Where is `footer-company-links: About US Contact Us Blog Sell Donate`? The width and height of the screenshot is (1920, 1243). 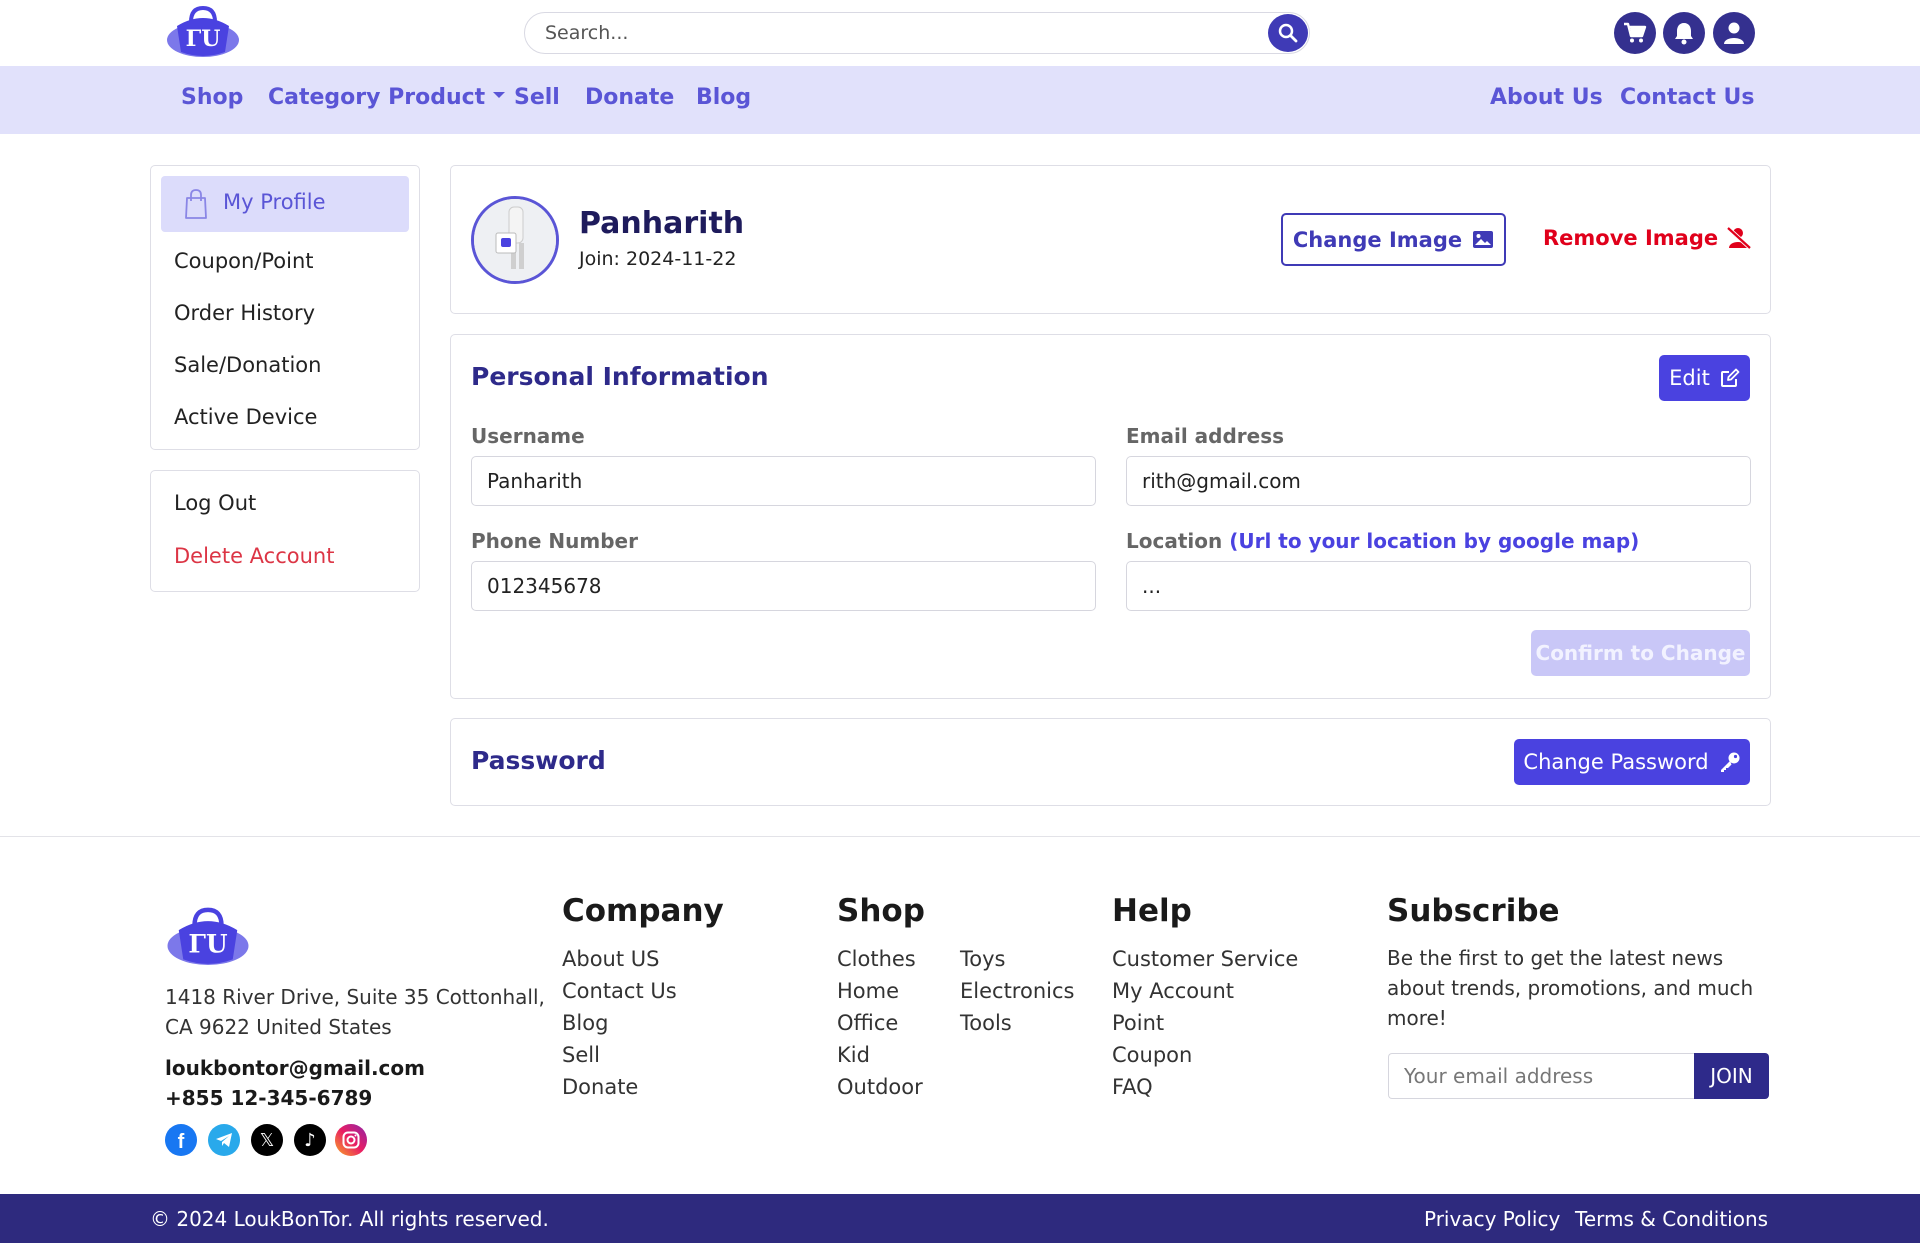
footer-company-links: About US Contact Us Blog Sell Donate is located at coordinates (619, 1023).